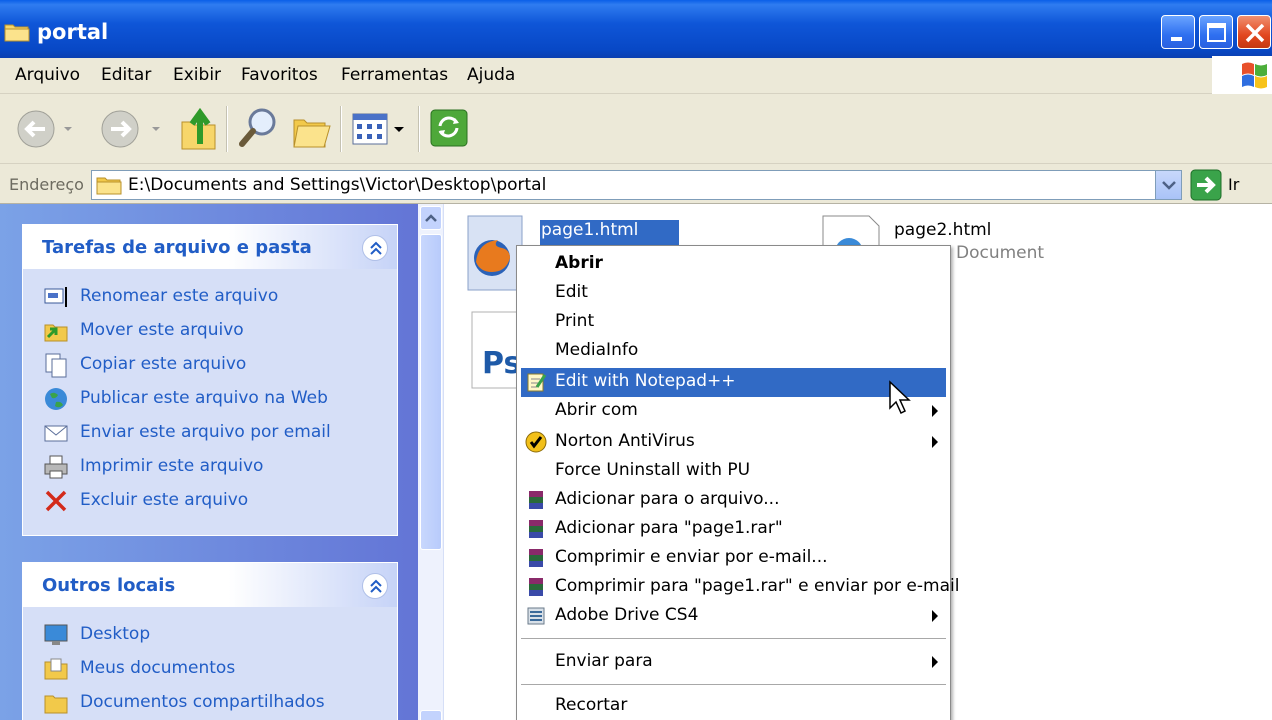  I want to click on other-places-header: Outros locais, so click(210, 585).